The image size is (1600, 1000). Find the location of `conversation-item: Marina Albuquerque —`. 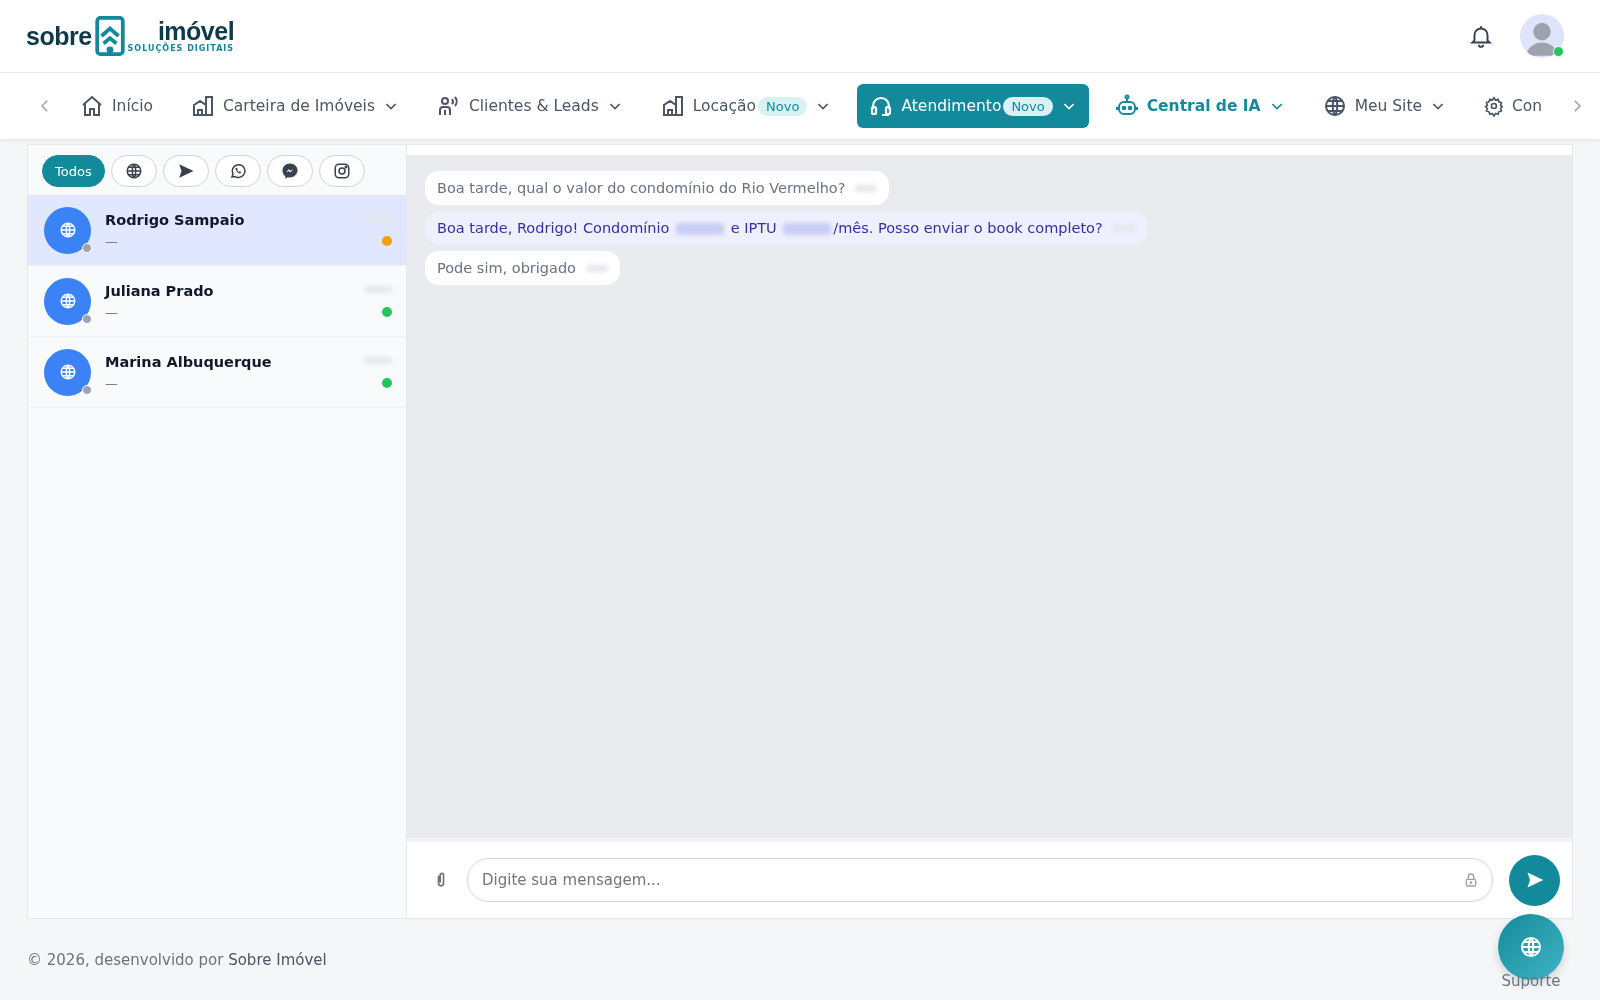

conversation-item: Marina Albuquerque — is located at coordinates (217, 372).